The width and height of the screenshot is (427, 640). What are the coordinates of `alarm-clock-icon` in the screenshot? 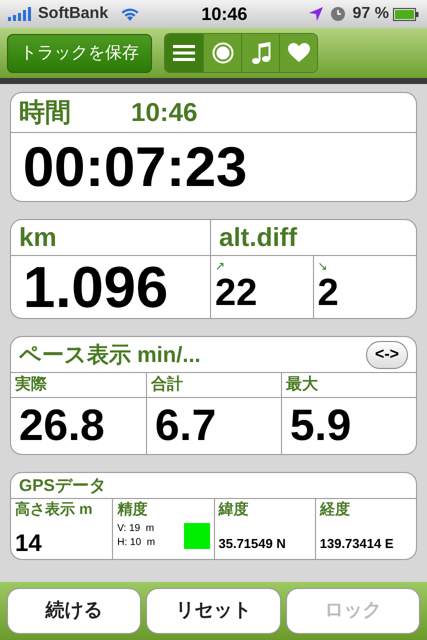 It's located at (337, 14).